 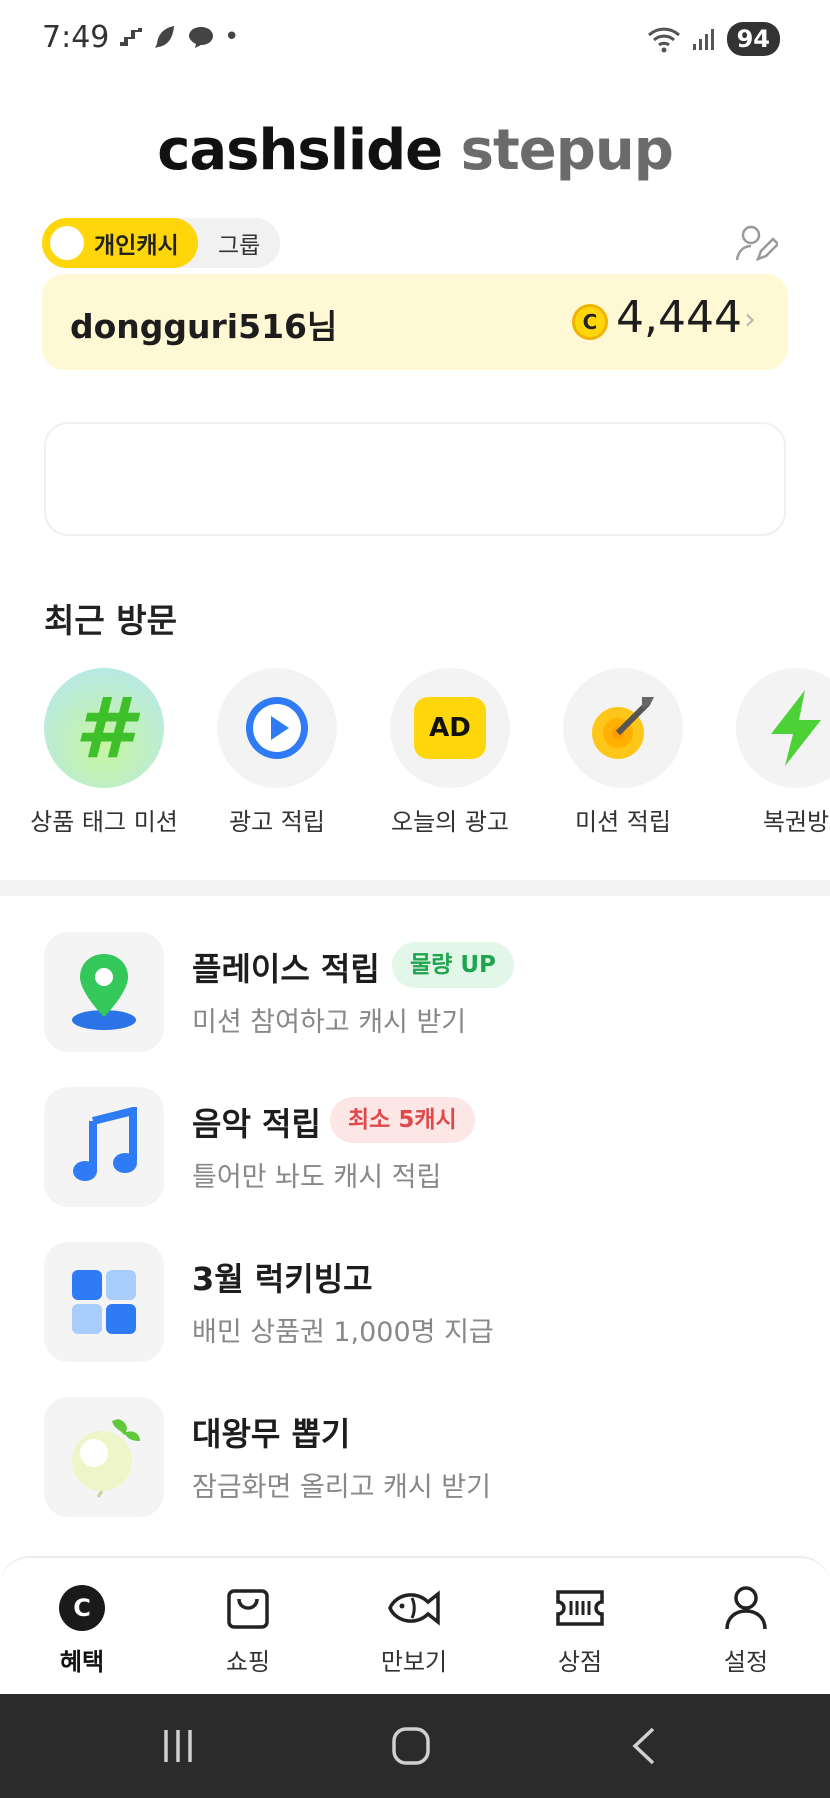 I want to click on recent-item-label: 미션 적립, so click(x=623, y=822).